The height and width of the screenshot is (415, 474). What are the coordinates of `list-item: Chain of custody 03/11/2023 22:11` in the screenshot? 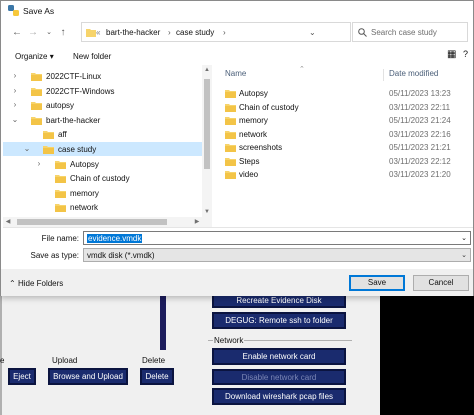 It's located at (340, 107).